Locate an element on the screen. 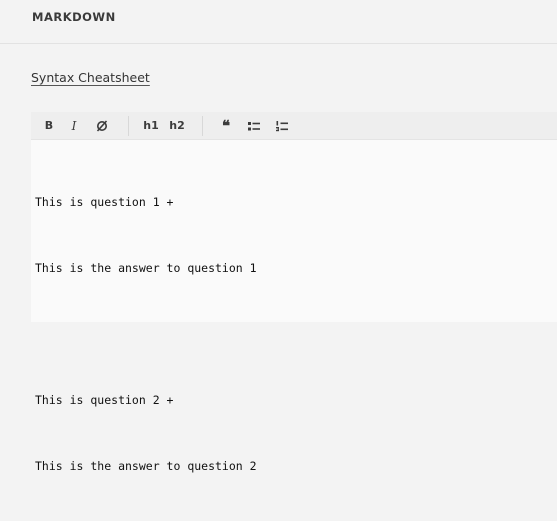 Image resolution: width=557 pixels, height=521 pixels. editor-toolbar: B I h1 h2 ❝ is located at coordinates (294, 126).